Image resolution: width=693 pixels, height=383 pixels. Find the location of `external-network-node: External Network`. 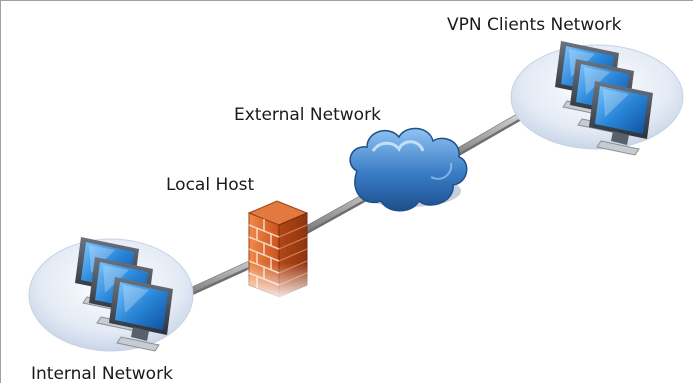

external-network-node: External Network is located at coordinates (351, 158).